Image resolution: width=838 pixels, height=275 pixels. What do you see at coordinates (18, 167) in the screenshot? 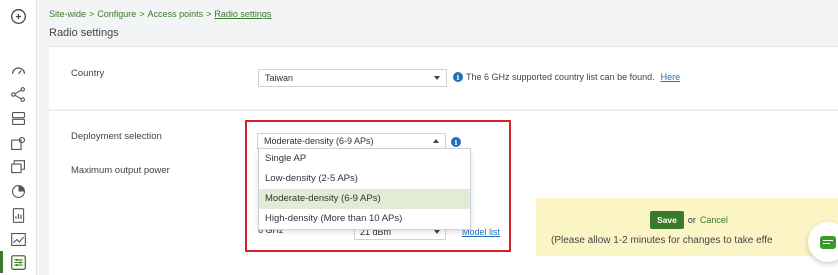
I see `monitor-icon` at bounding box center [18, 167].